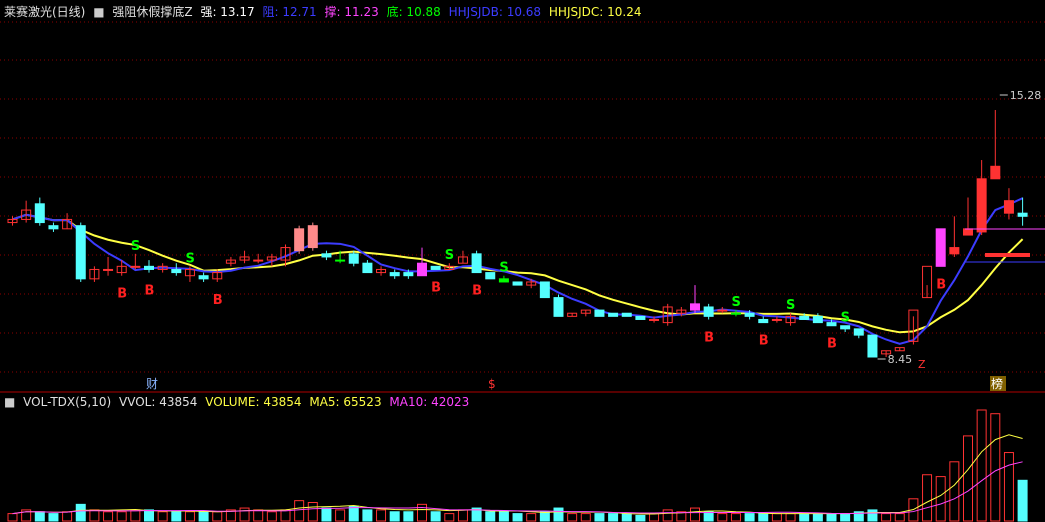  I want to click on indicator-name: 强阻休假撑底Z, so click(152, 12).